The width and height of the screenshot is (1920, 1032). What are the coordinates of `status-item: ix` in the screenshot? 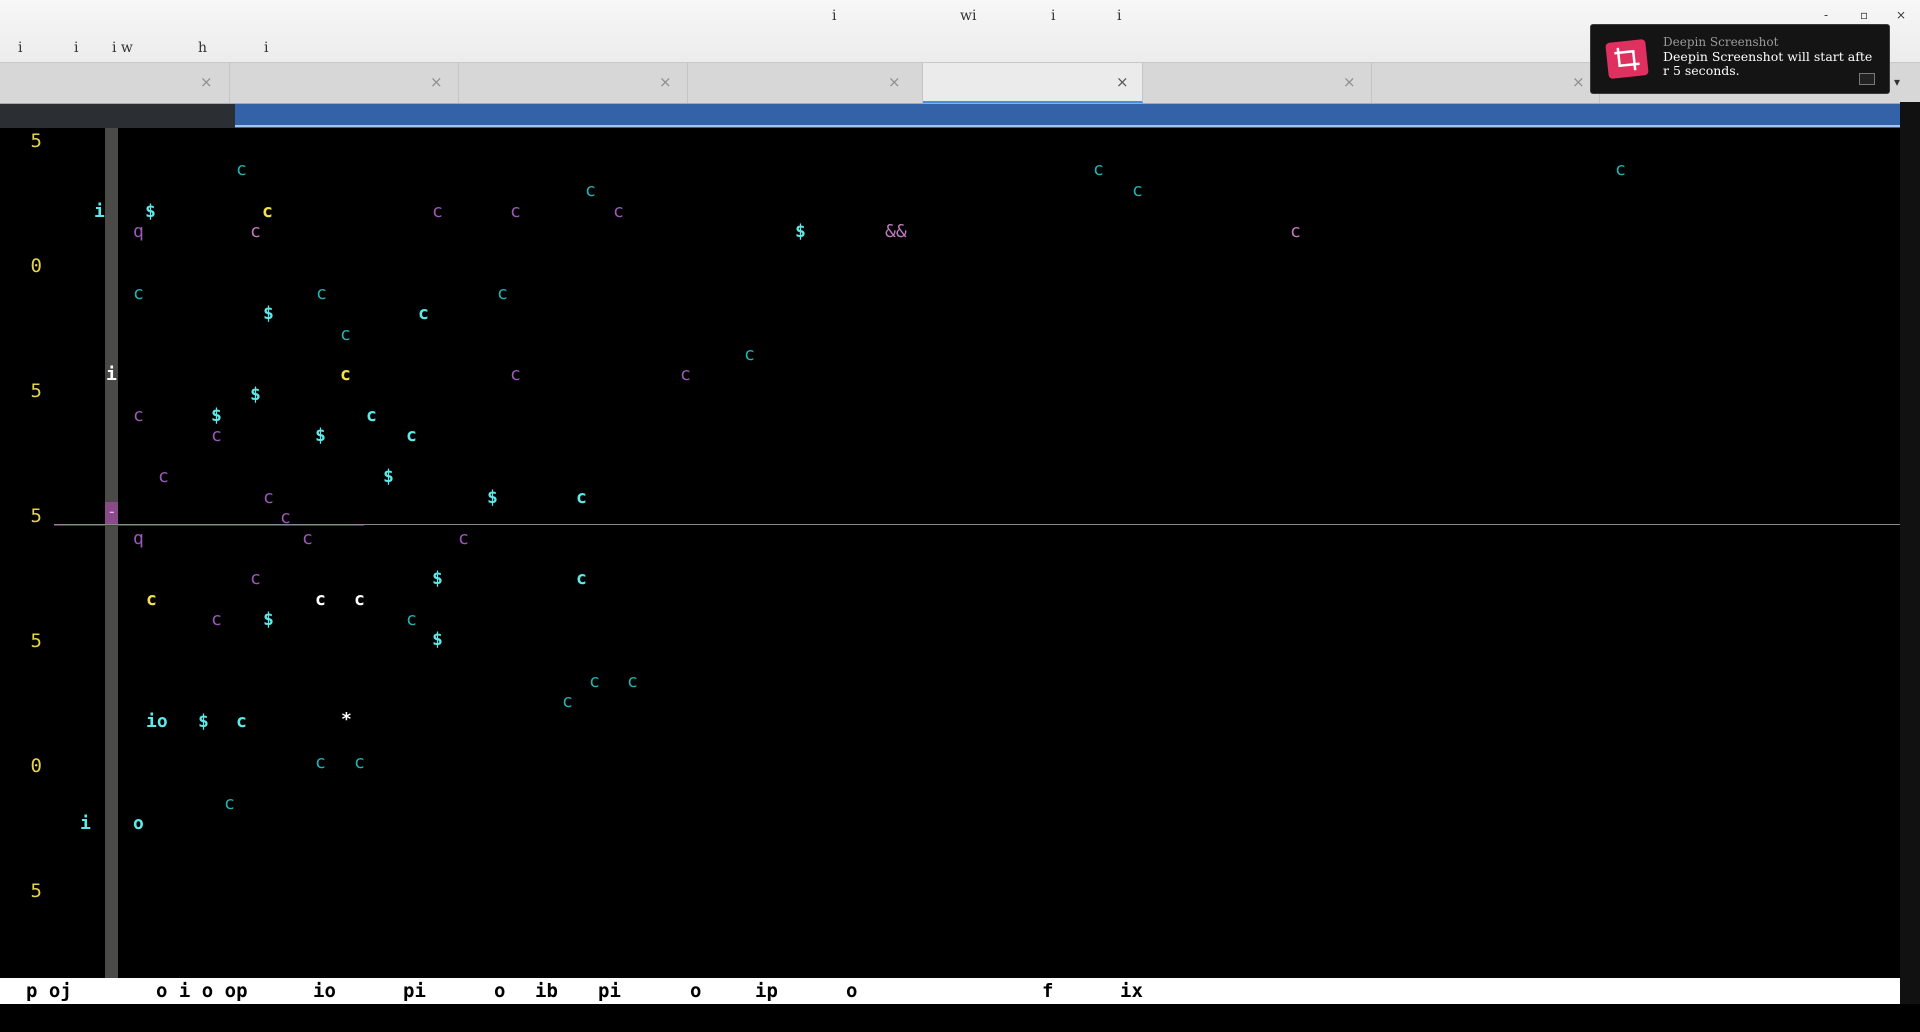 It's located at (1131, 991).